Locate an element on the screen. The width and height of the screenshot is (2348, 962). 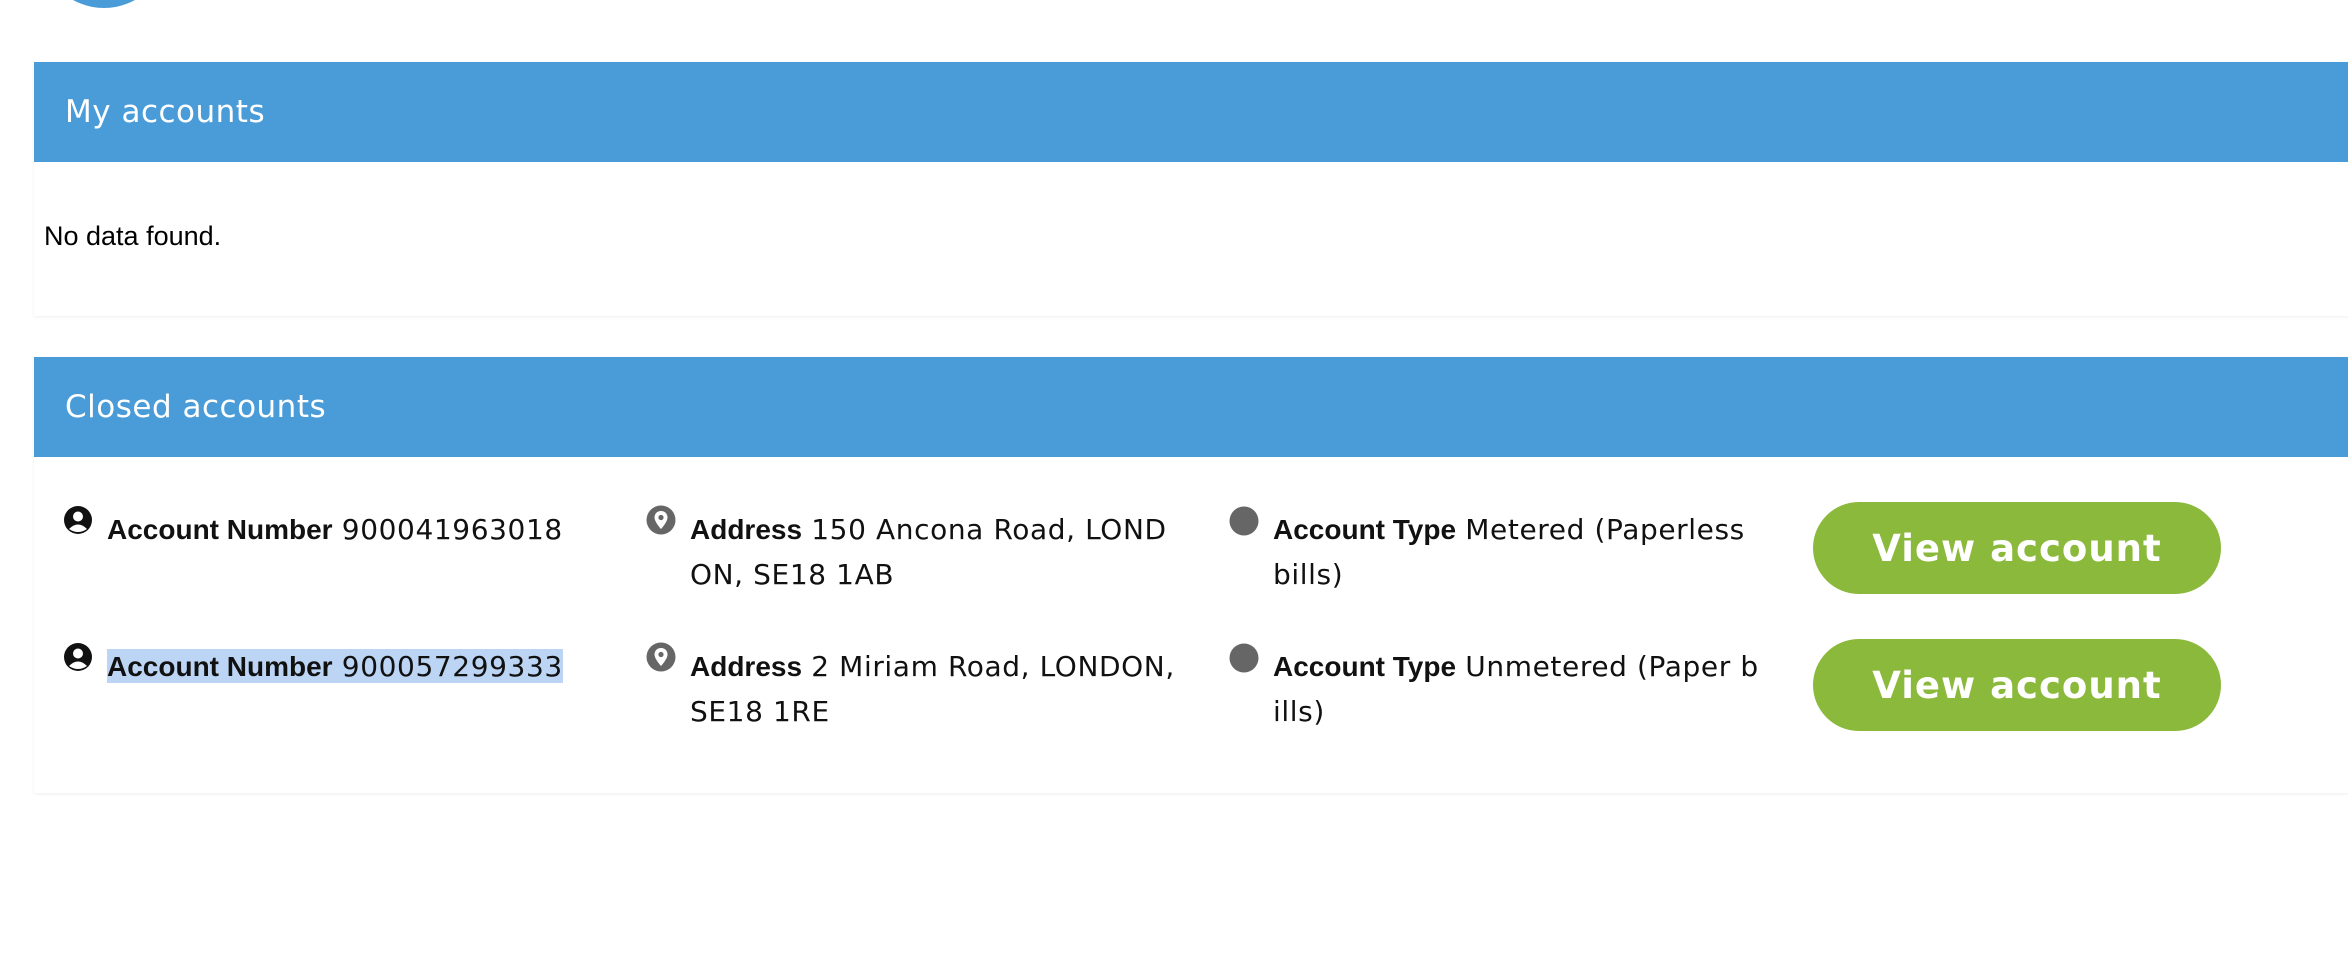
account-type-cell: Account Type Metered (Paperless bills) is located at coordinates (1548, 552).